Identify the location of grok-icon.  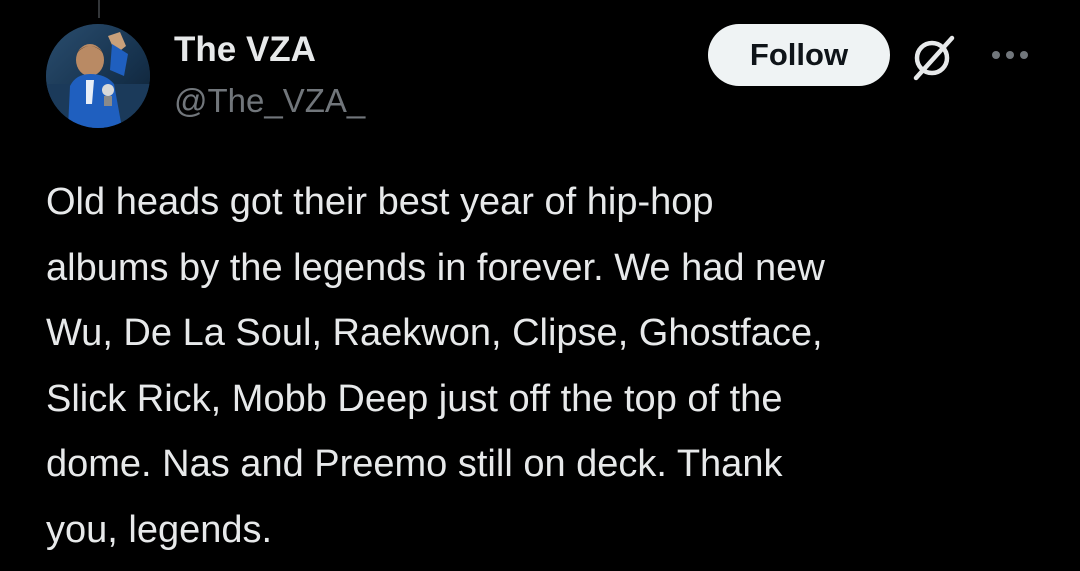
(933, 57).